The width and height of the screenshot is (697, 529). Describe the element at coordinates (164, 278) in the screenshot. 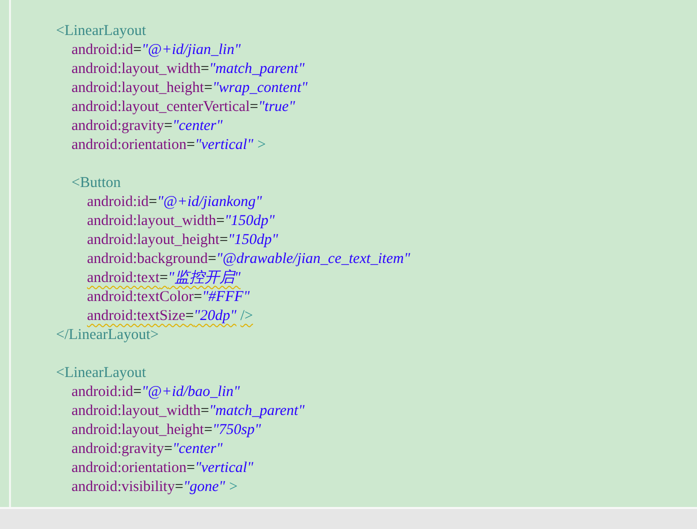

I see `code-line: android:text="监控开启"` at that location.